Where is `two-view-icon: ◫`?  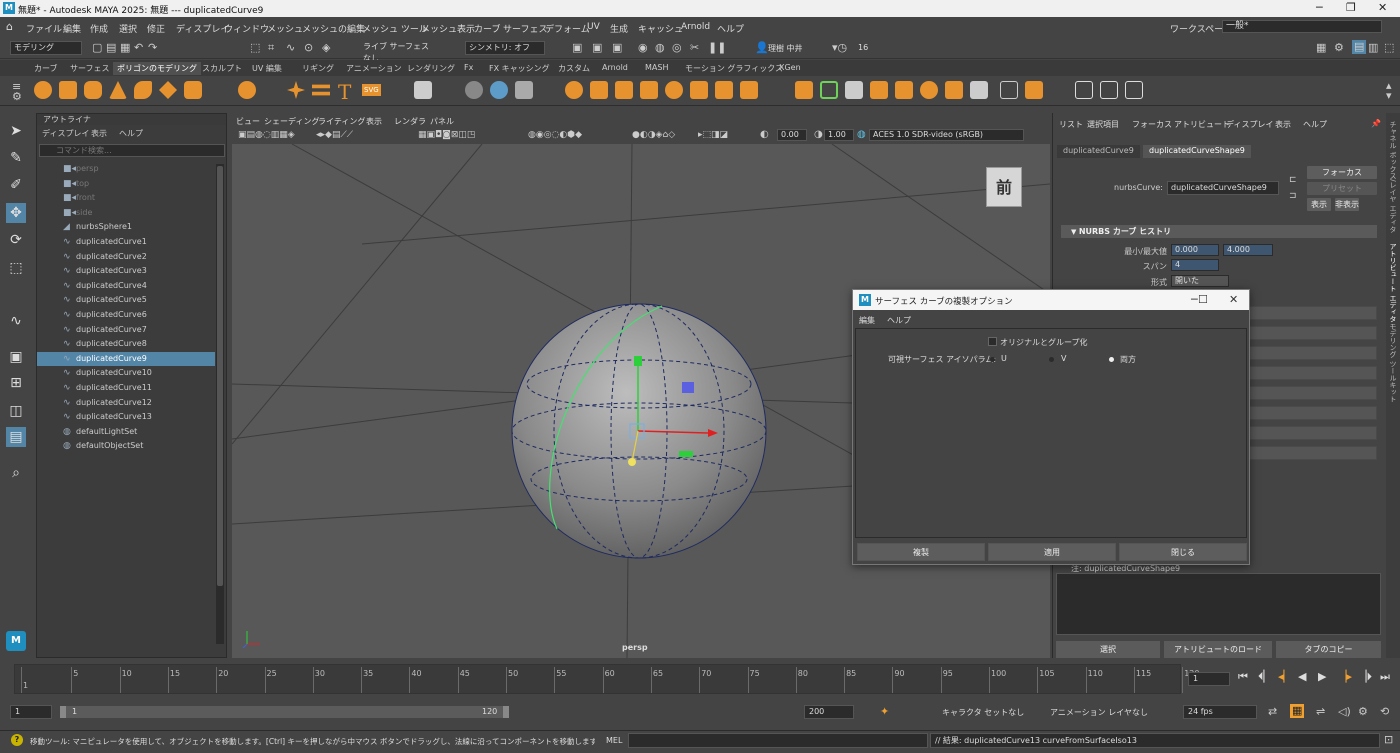
two-view-icon: ◫ is located at coordinates (16, 411).